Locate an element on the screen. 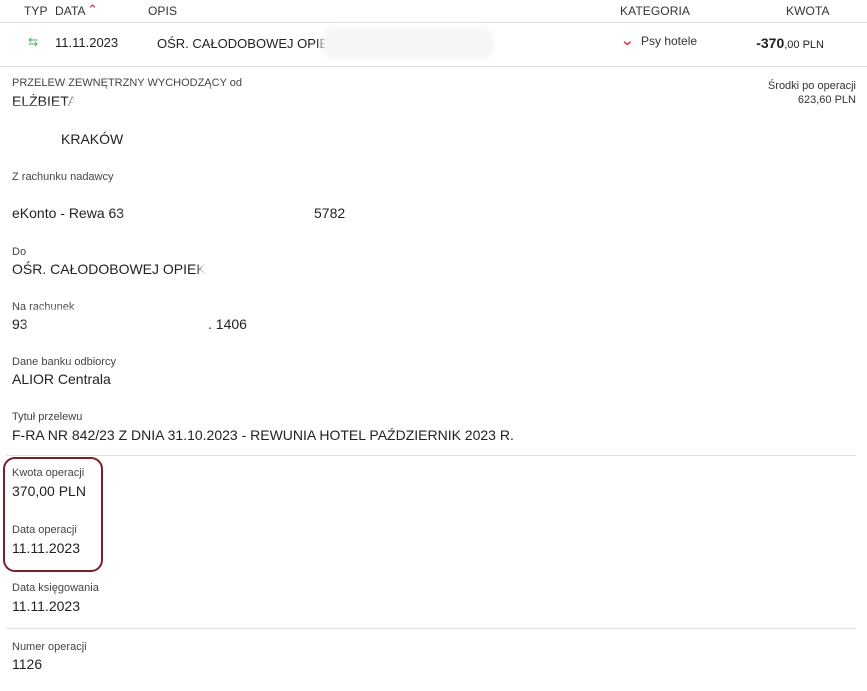 The width and height of the screenshot is (867, 691). to-account-prefix: 93 is located at coordinates (20, 324).